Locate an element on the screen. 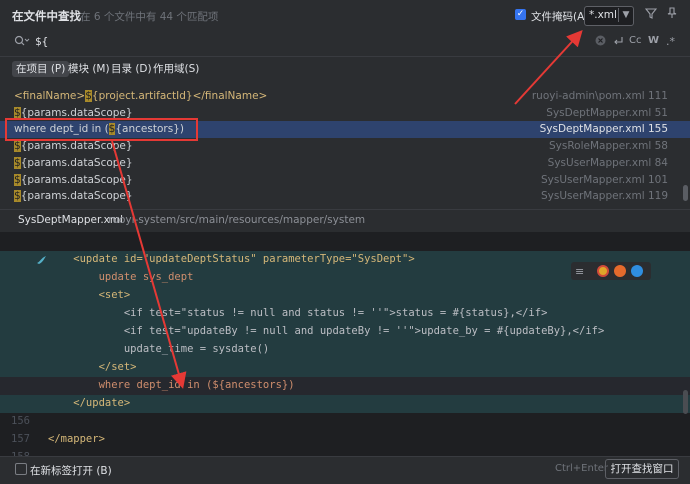 The width and height of the screenshot is (690, 484). regex-icon: .* is located at coordinates (670, 41).